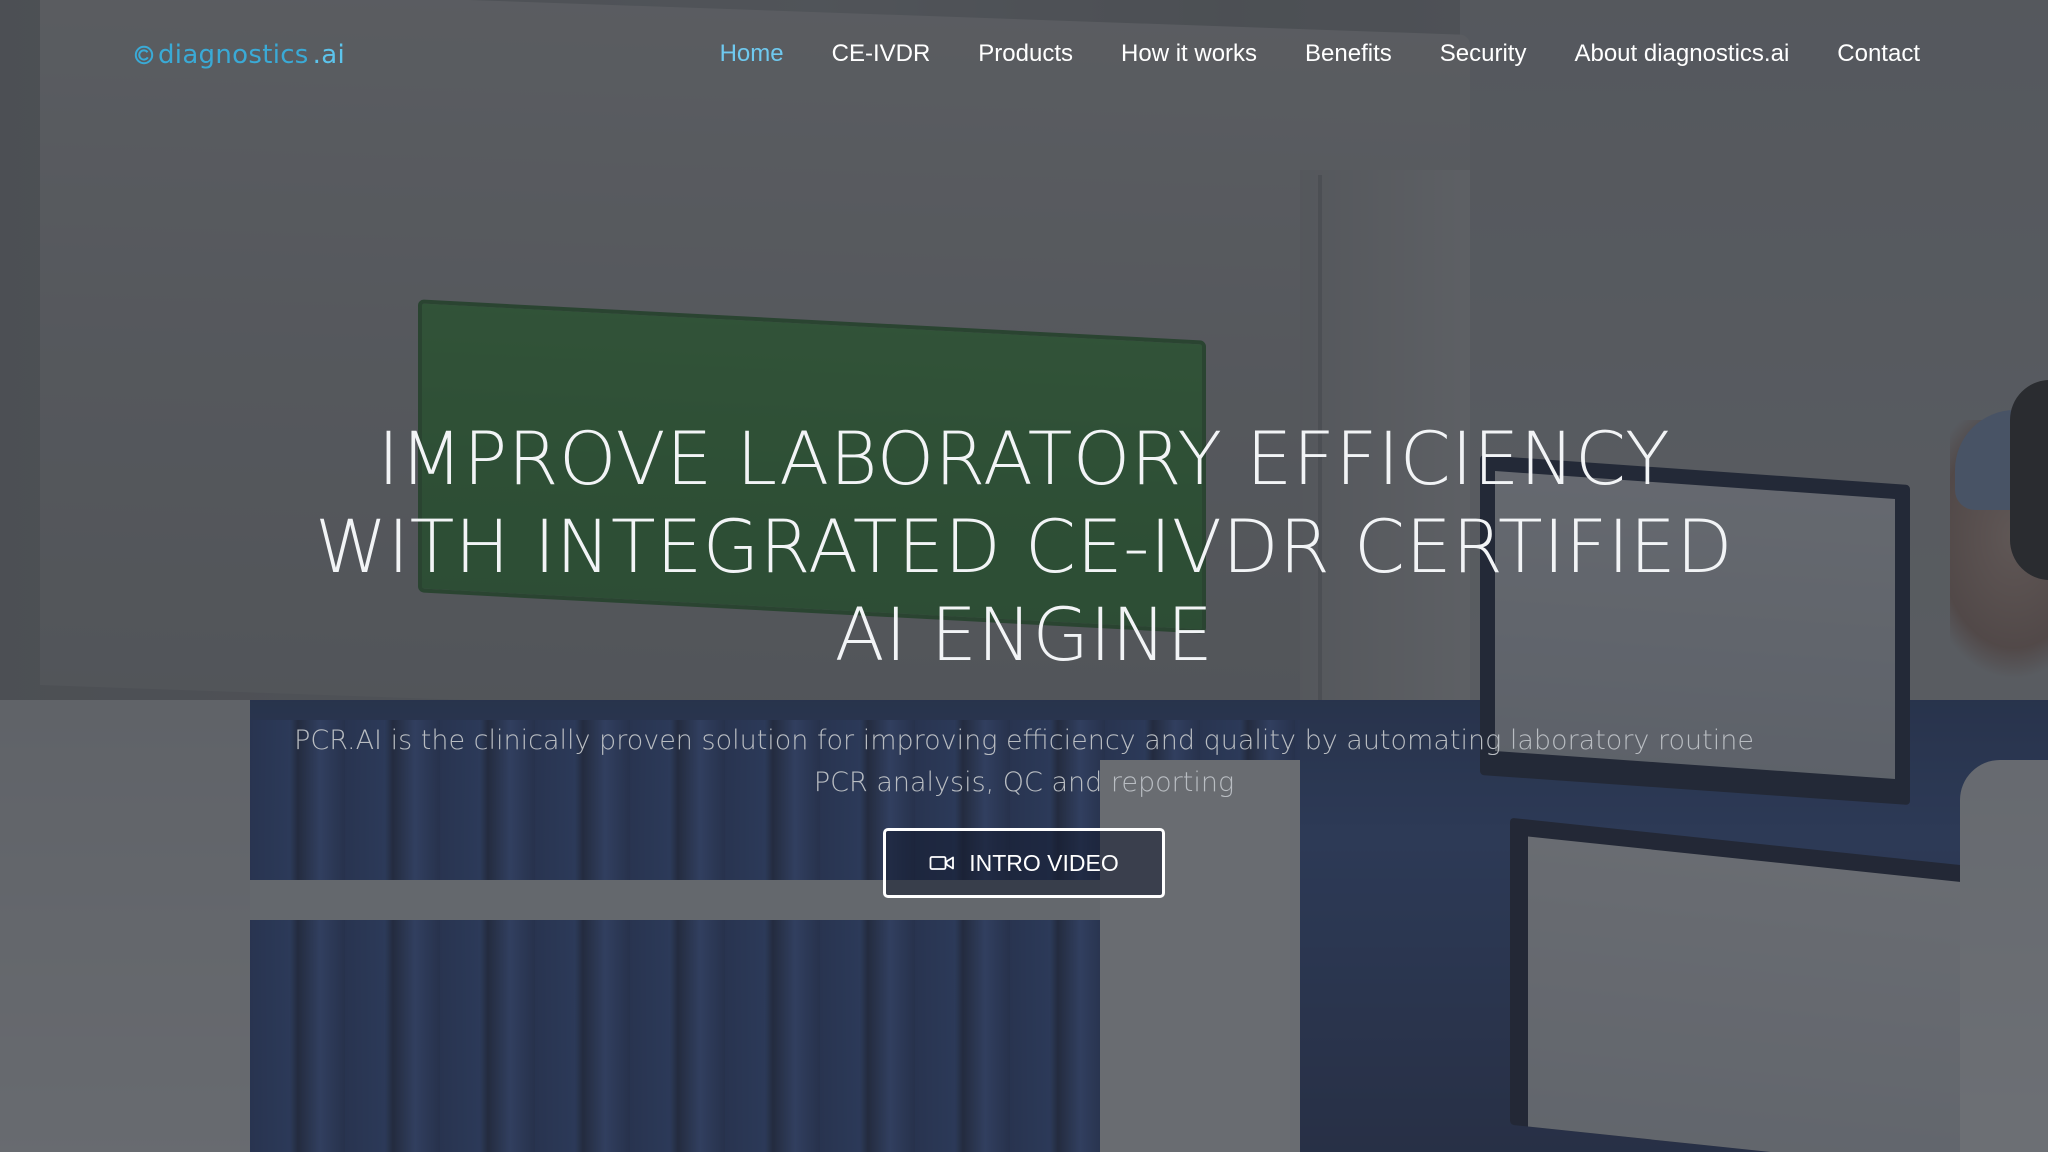 The width and height of the screenshot is (2048, 1152). I want to click on intro-video-label: INTRO VIDEO, so click(1044, 862).